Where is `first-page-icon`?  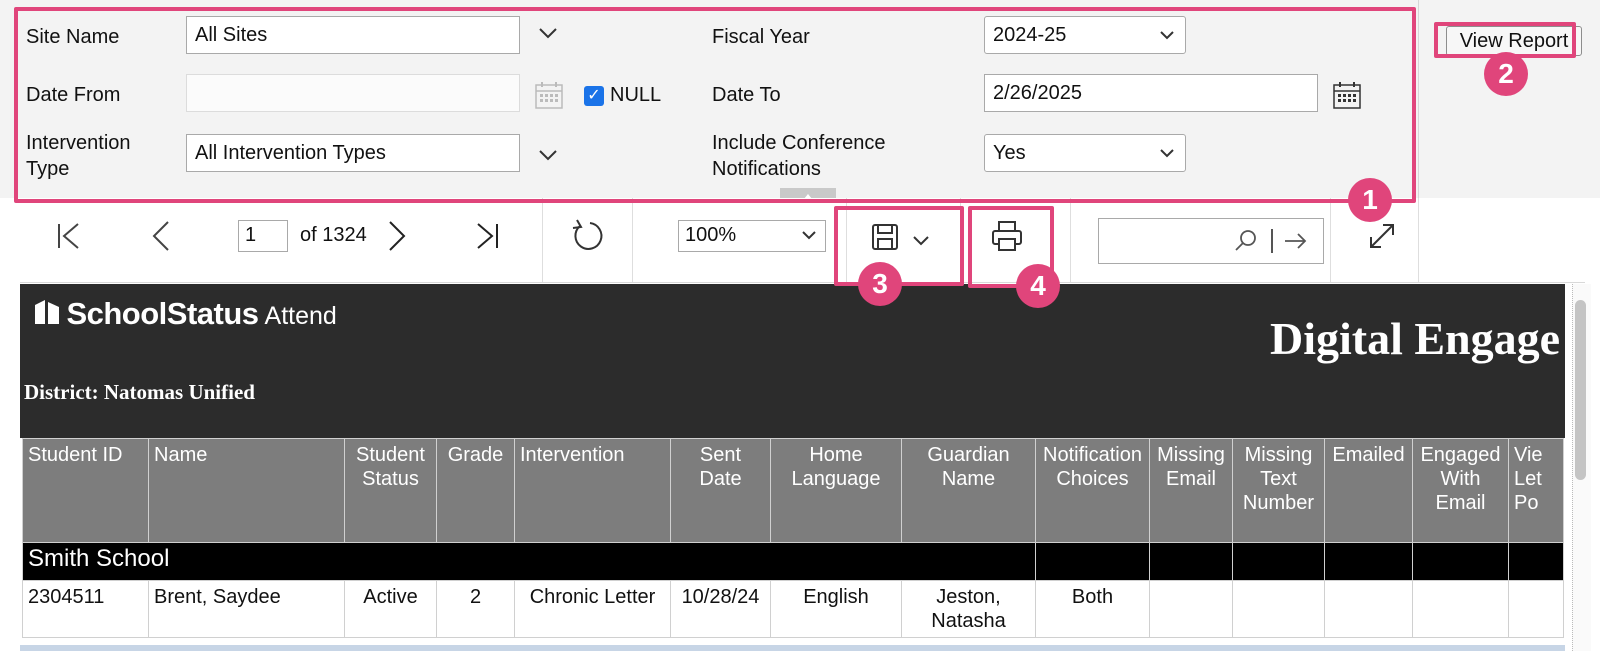
first-page-icon is located at coordinates (69, 240).